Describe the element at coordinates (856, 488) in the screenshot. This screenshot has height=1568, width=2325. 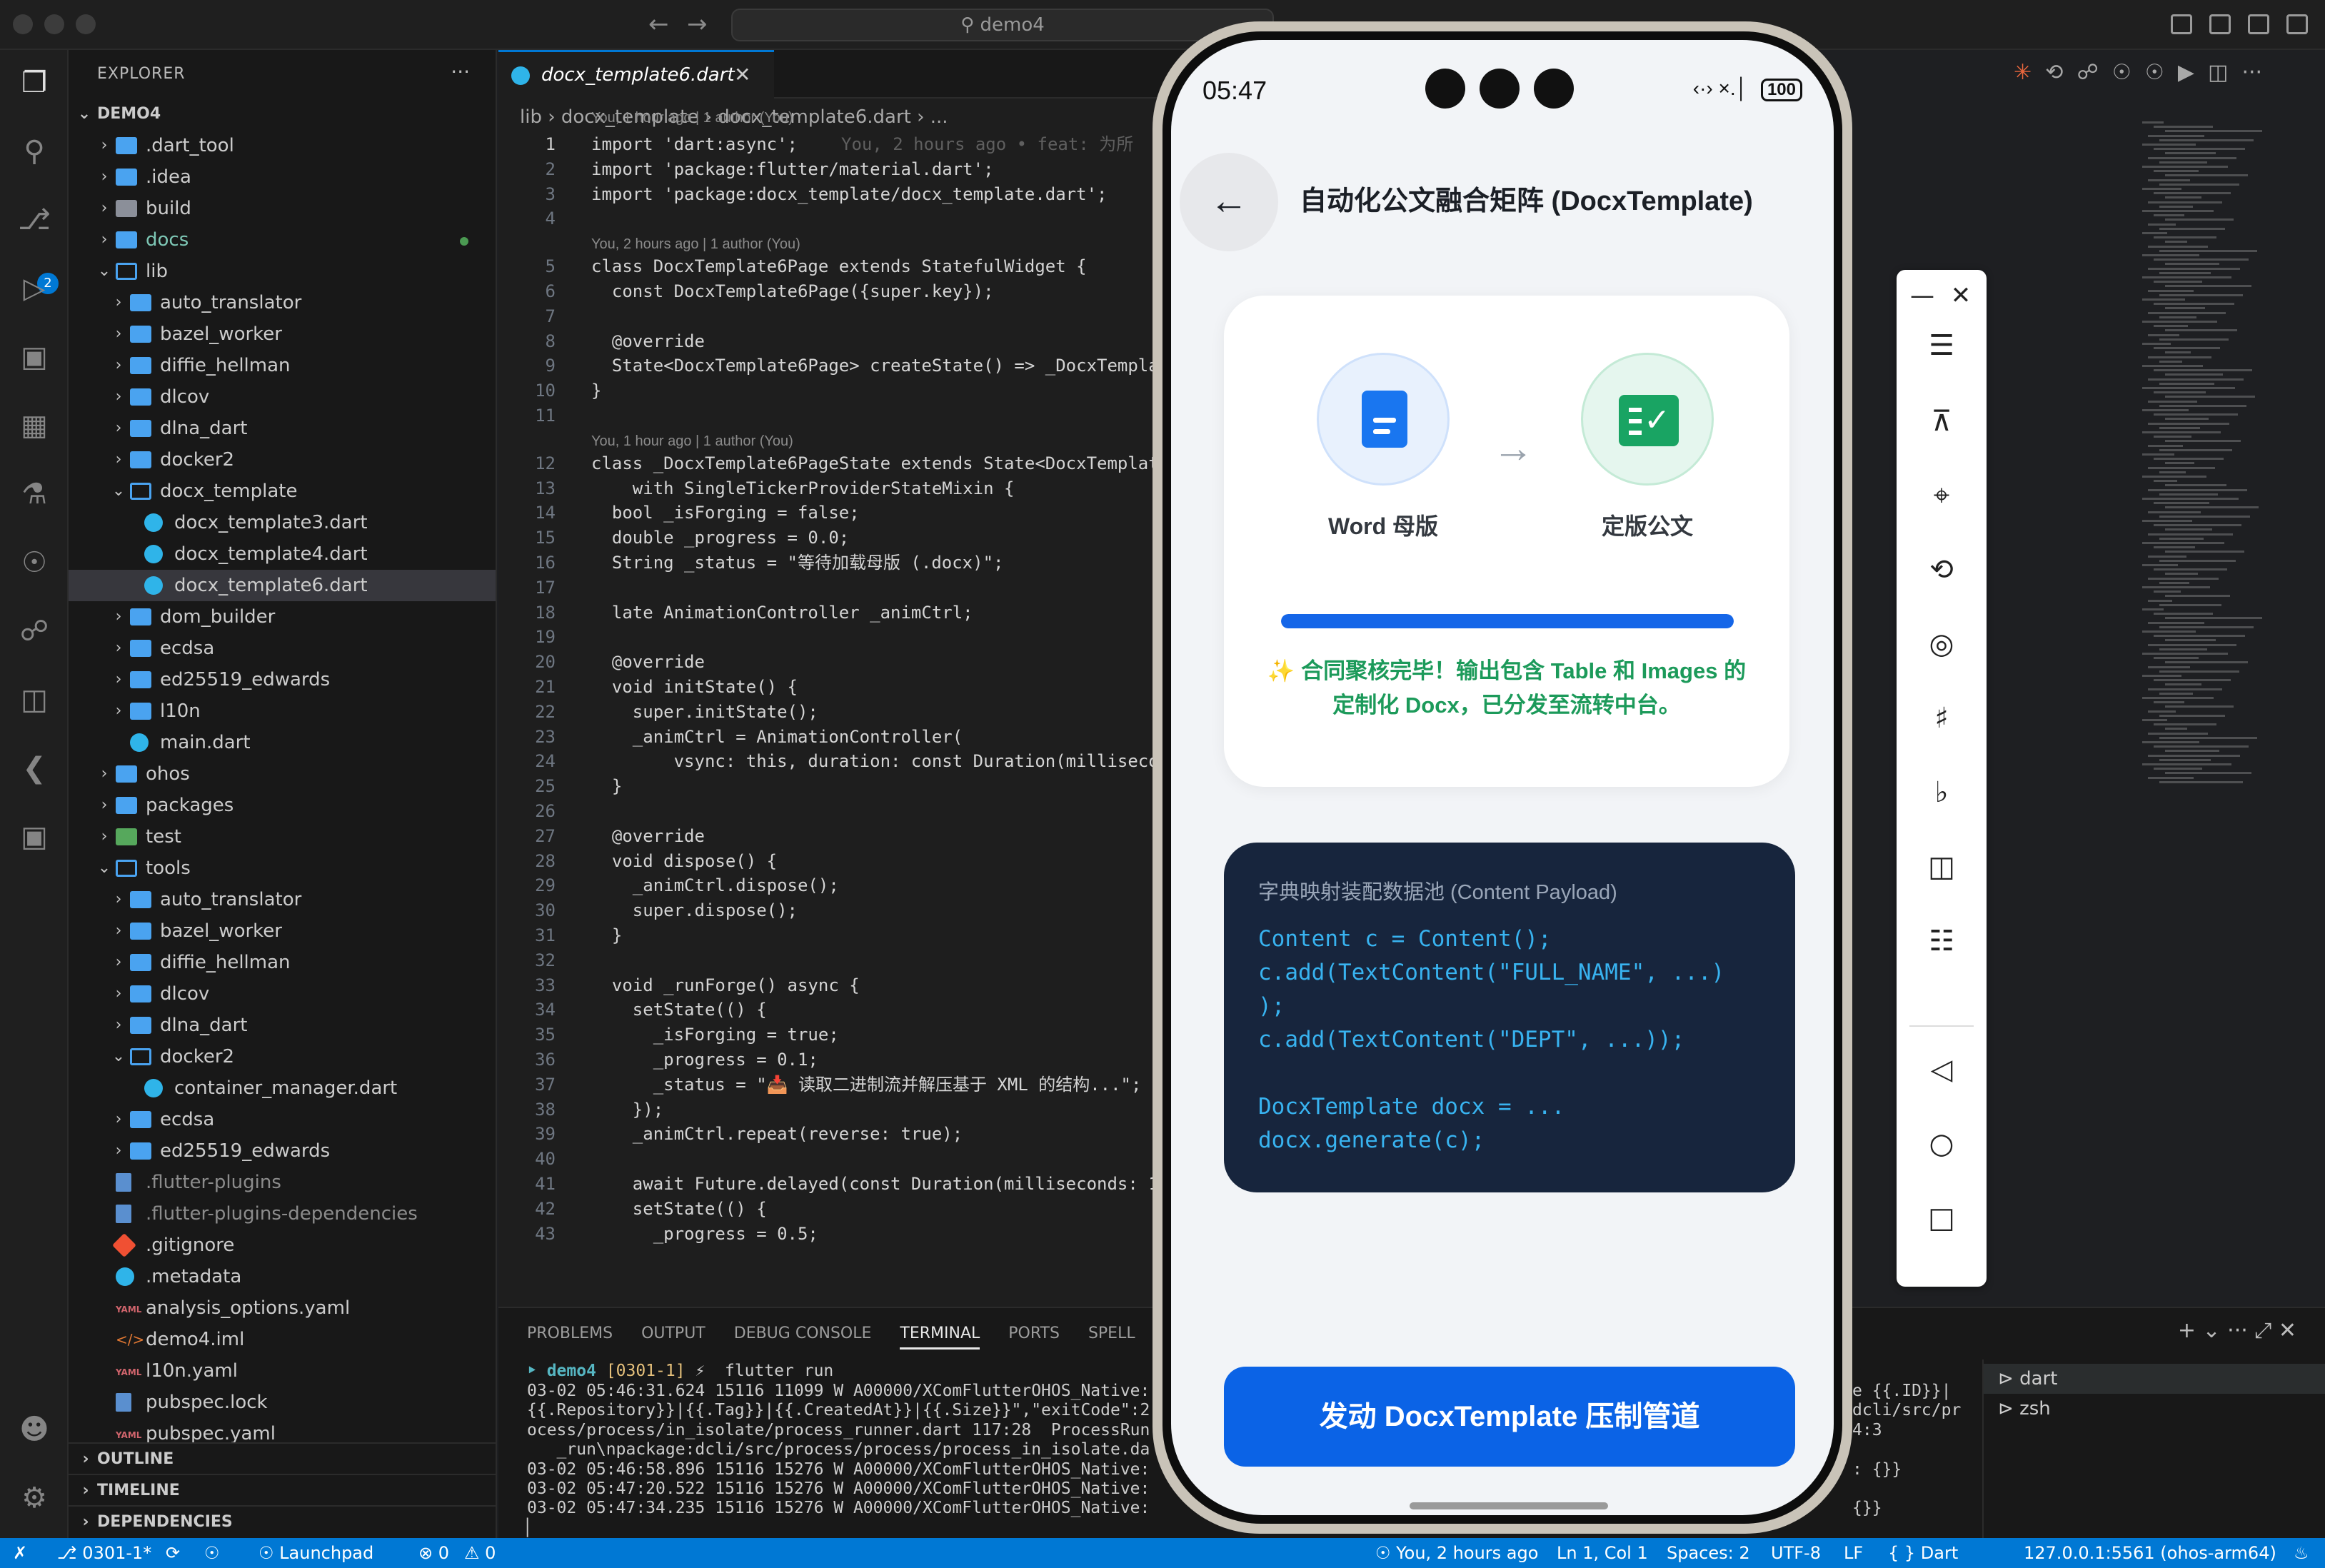
I see `code-line: 13 with SingleTickerProviderStateMixin {` at that location.